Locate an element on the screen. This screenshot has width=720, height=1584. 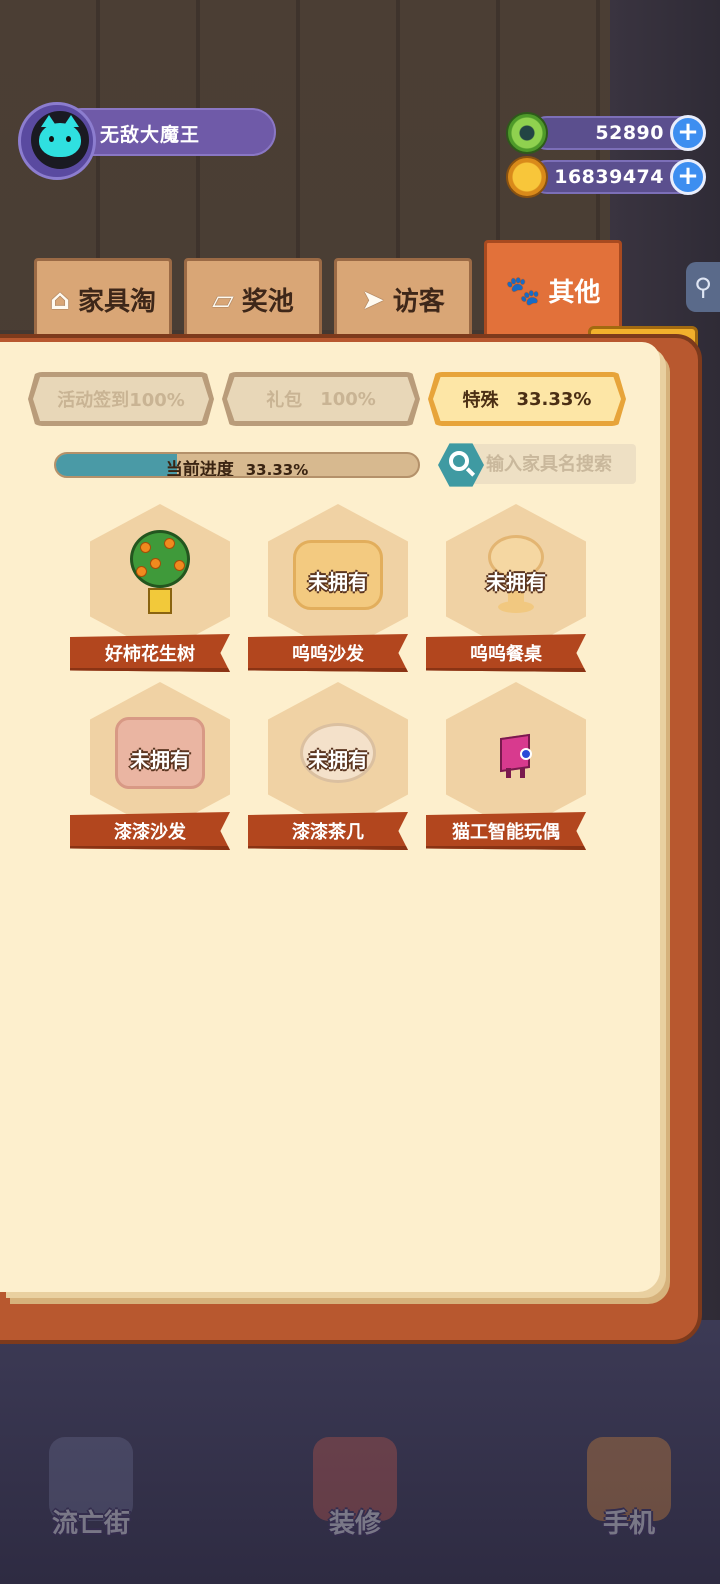
currency-gold: 16839474 + is located at coordinates (606, 177).